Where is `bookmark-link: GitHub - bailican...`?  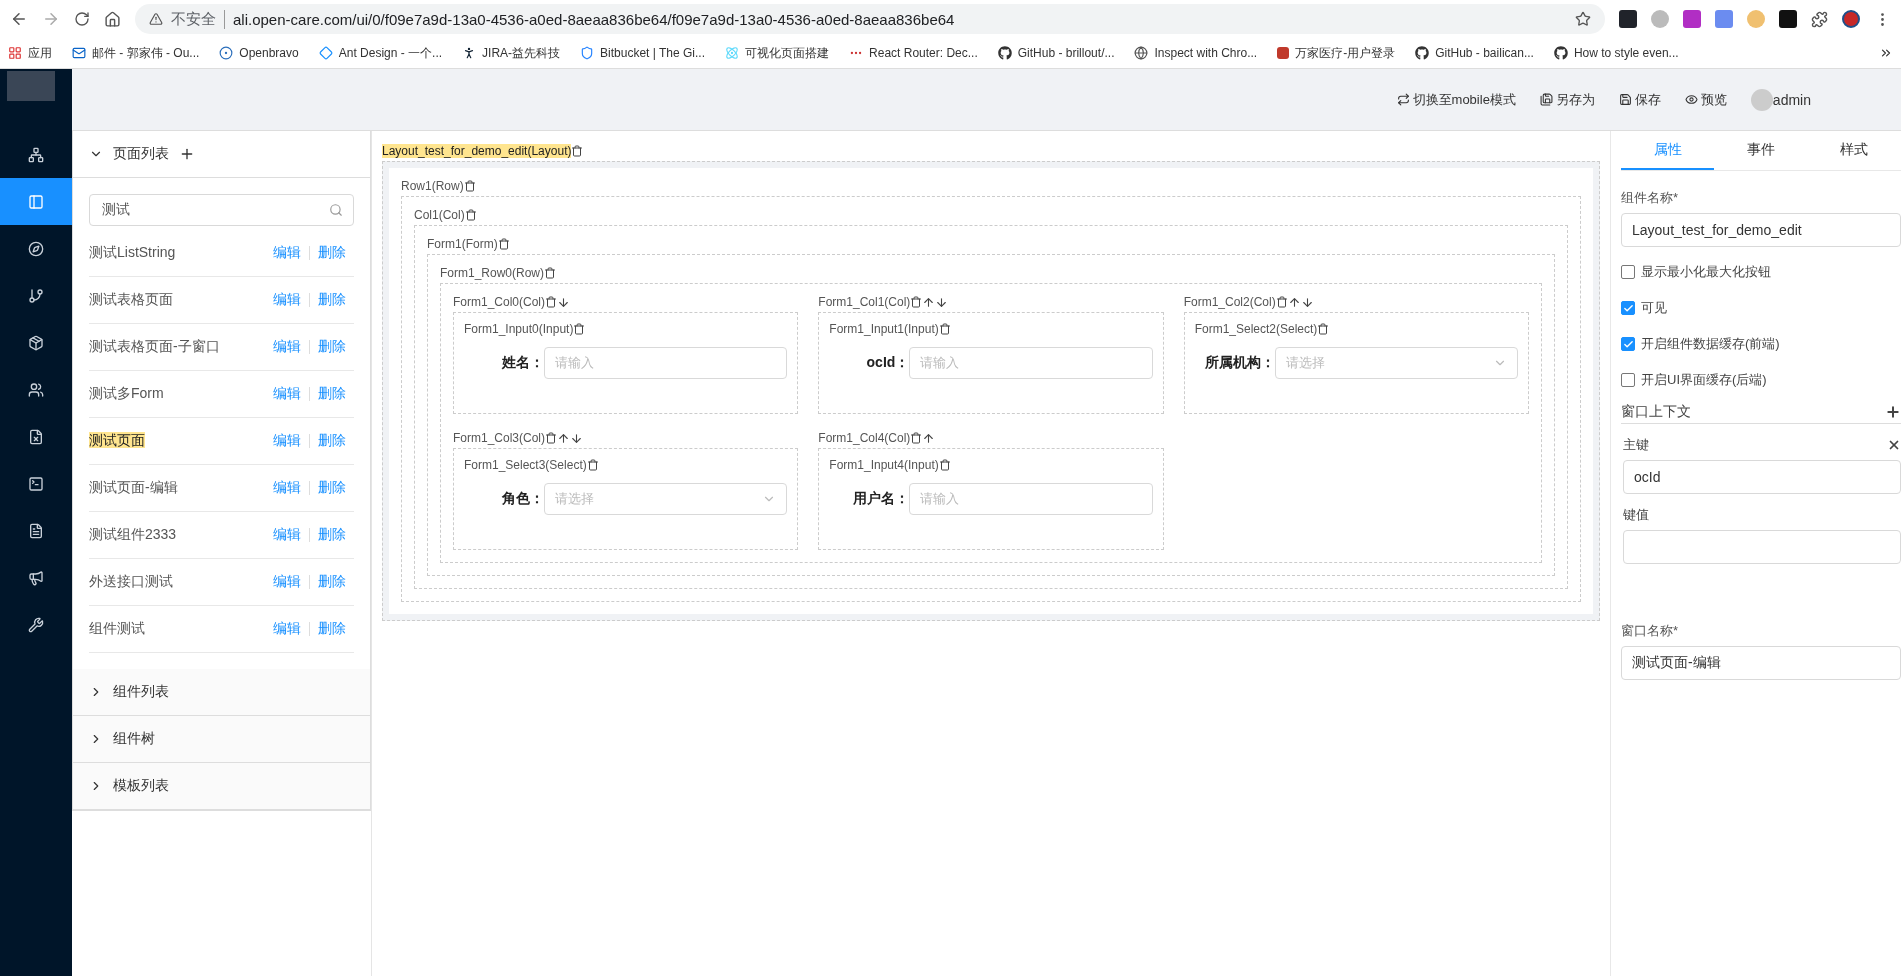 bookmark-link: GitHub - bailican... is located at coordinates (1474, 53).